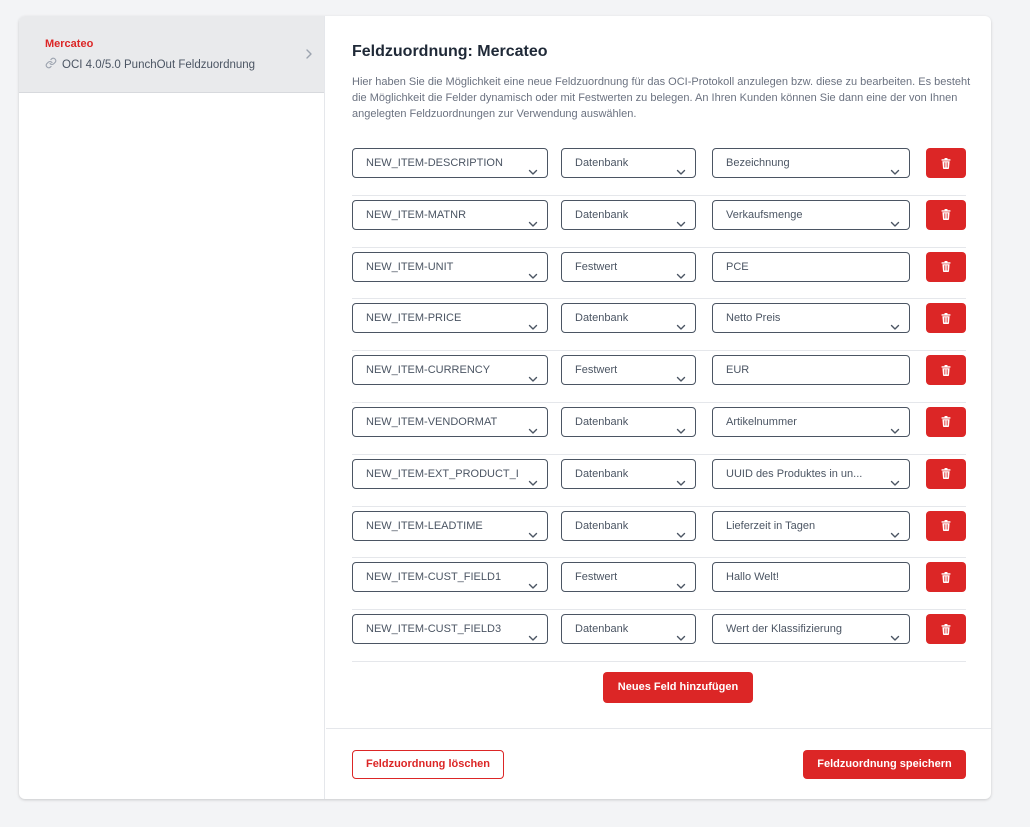 The height and width of the screenshot is (827, 1030). Describe the element at coordinates (450, 629) in the screenshot. I see `field-select: NEW_ITEM-CUST_FIELD3` at that location.